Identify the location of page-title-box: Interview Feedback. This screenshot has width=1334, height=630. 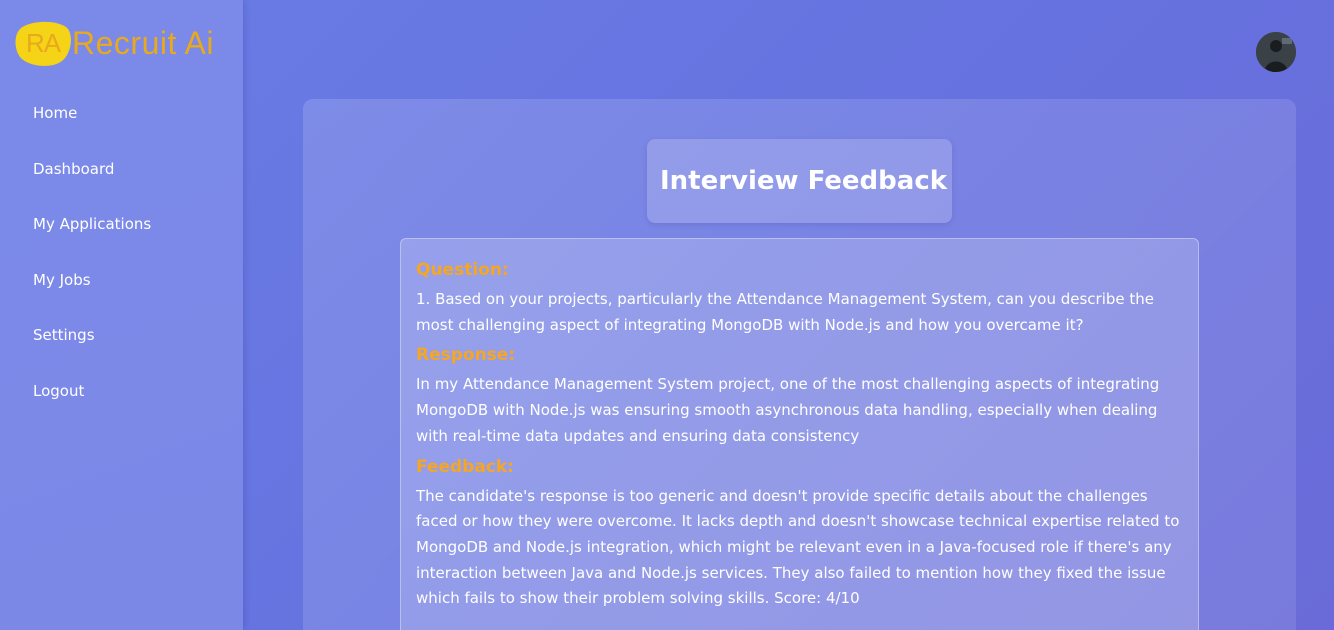
(799, 181).